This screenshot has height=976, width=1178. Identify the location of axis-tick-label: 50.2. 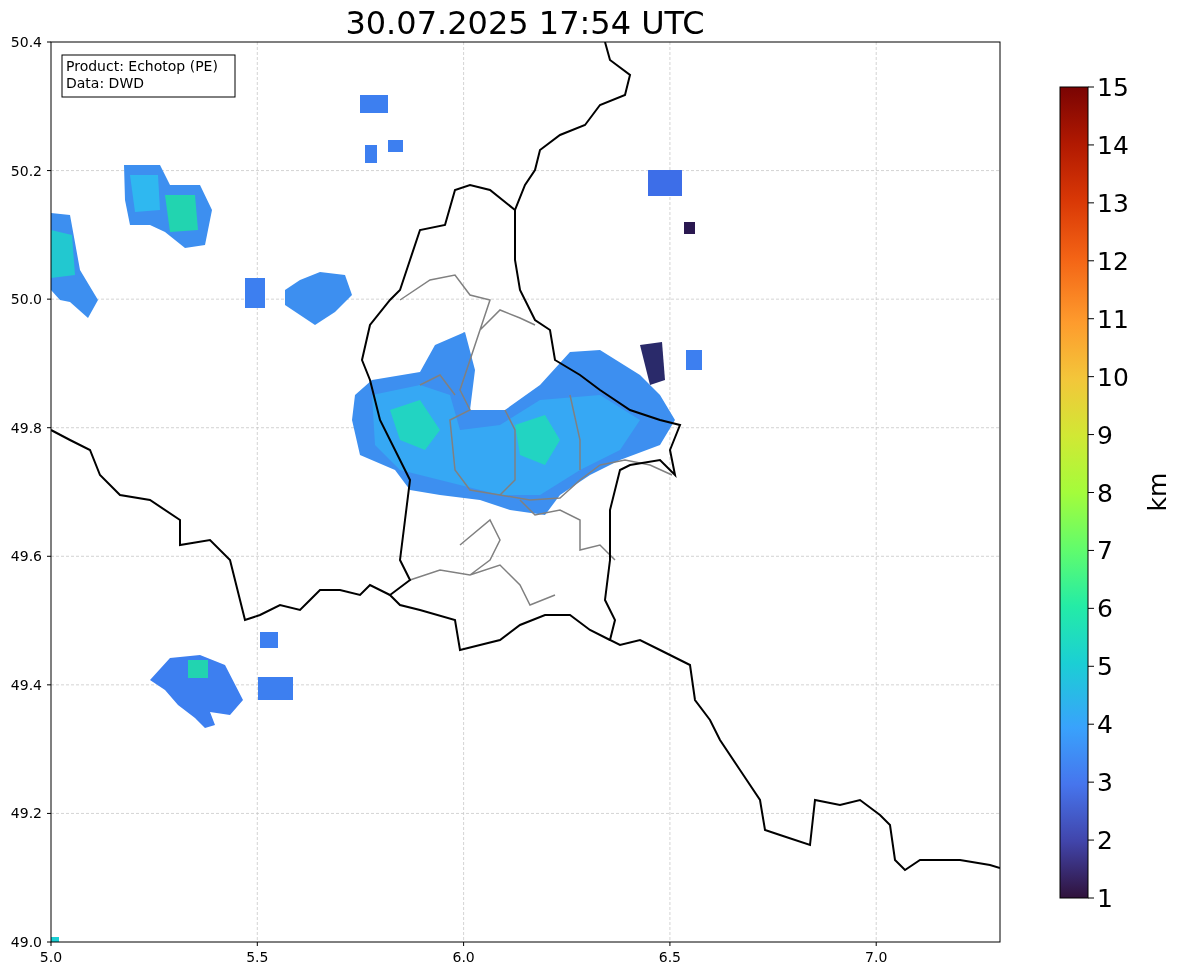
(26, 170).